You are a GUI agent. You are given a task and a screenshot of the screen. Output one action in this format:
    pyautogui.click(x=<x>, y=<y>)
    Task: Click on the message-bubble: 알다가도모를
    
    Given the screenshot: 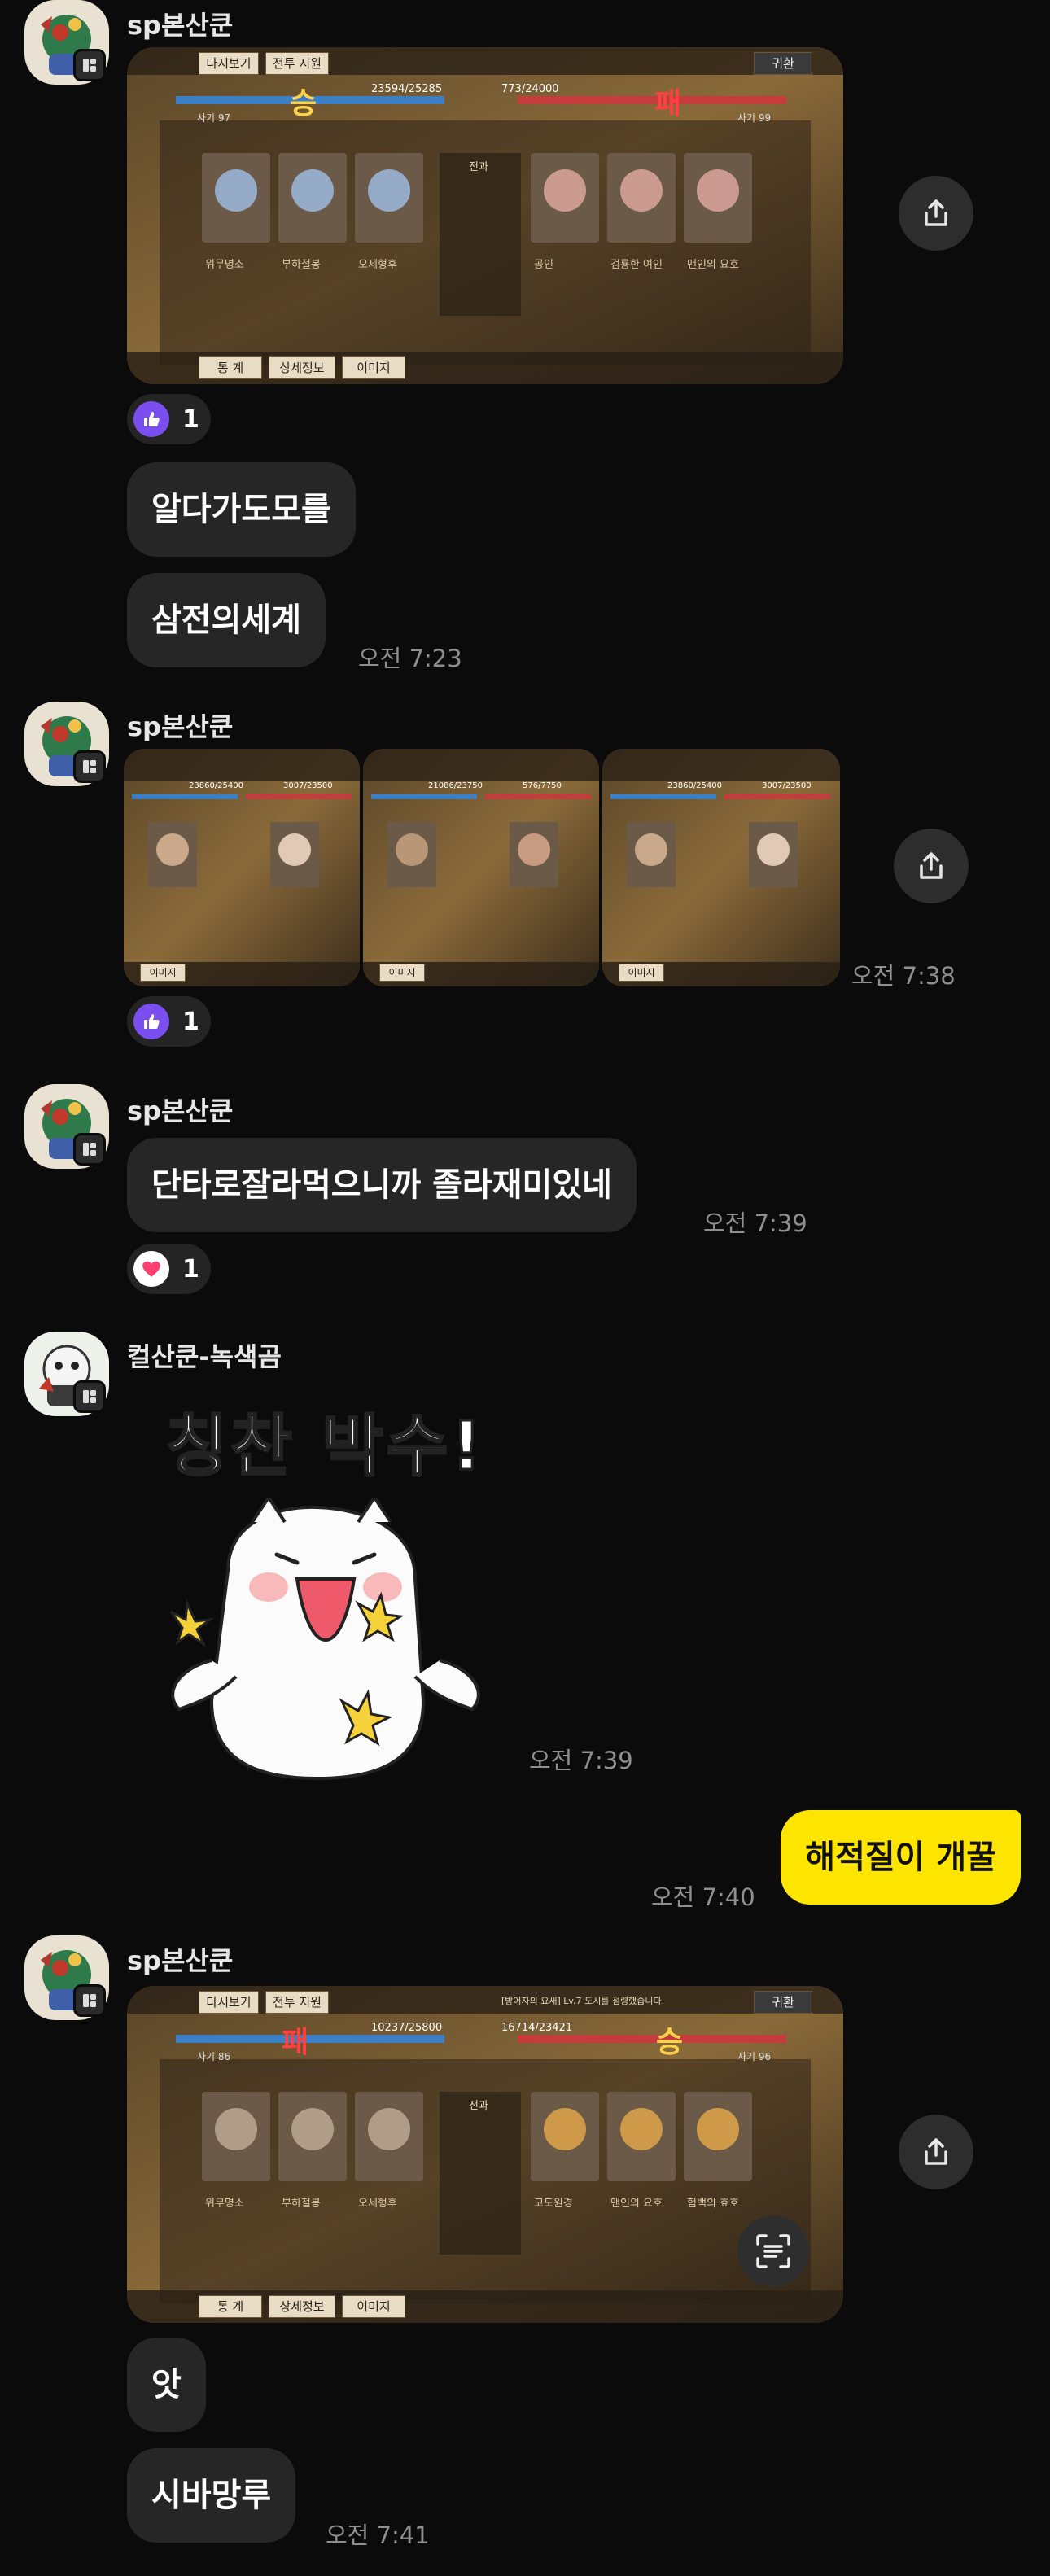 What is the action you would take?
    pyautogui.click(x=242, y=510)
    